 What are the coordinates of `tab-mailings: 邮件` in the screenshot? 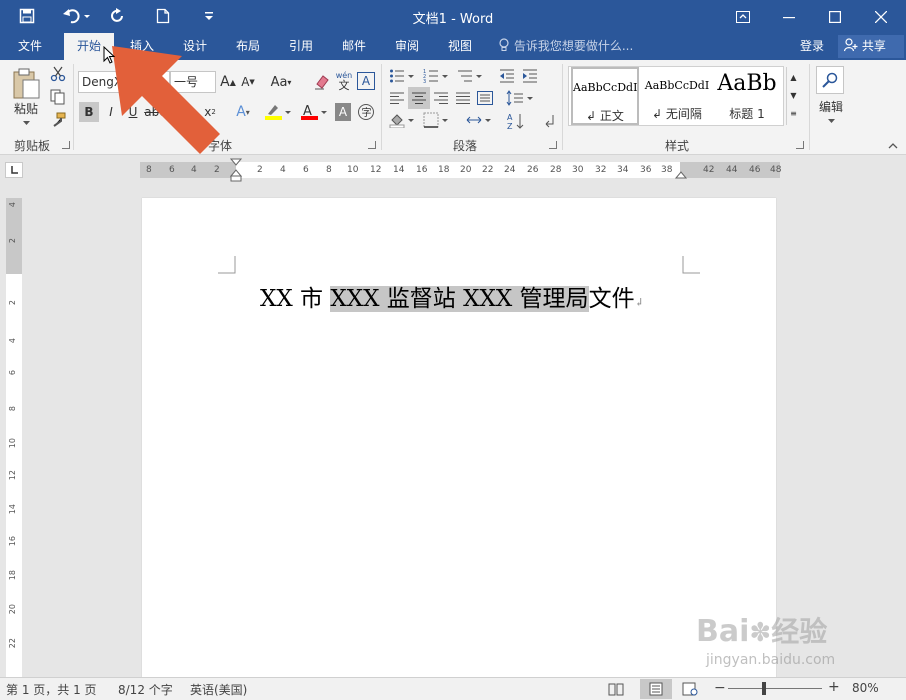 It's located at (354, 46).